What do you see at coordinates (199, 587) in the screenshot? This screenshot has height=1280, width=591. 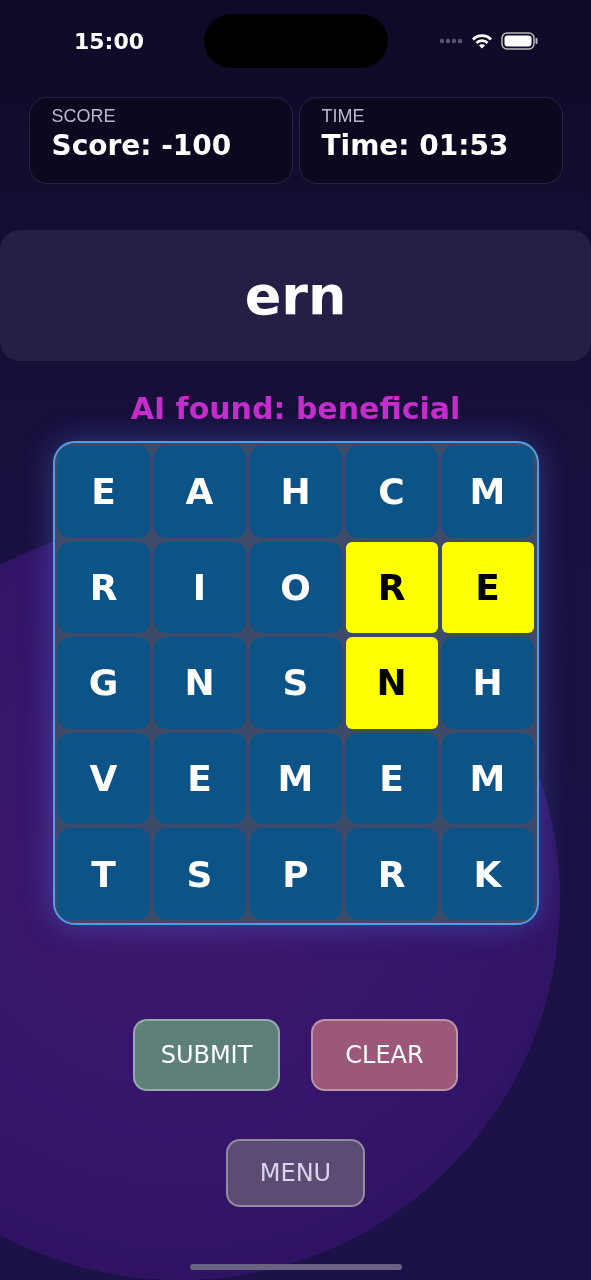 I see `letter-tile: I` at bounding box center [199, 587].